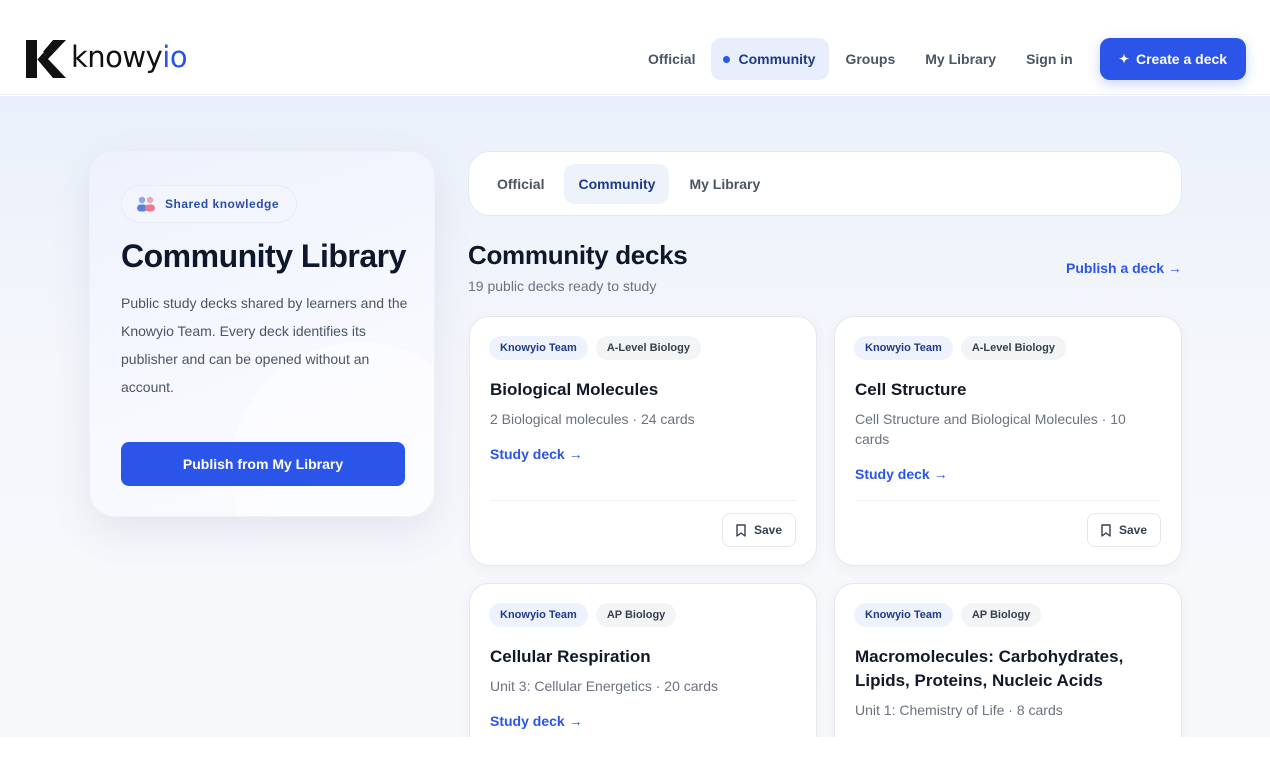 This screenshot has width=1270, height=760. What do you see at coordinates (604, 686) in the screenshot?
I see `deck-meta: Unit 3: Cellular Energetics · 20 cards` at bounding box center [604, 686].